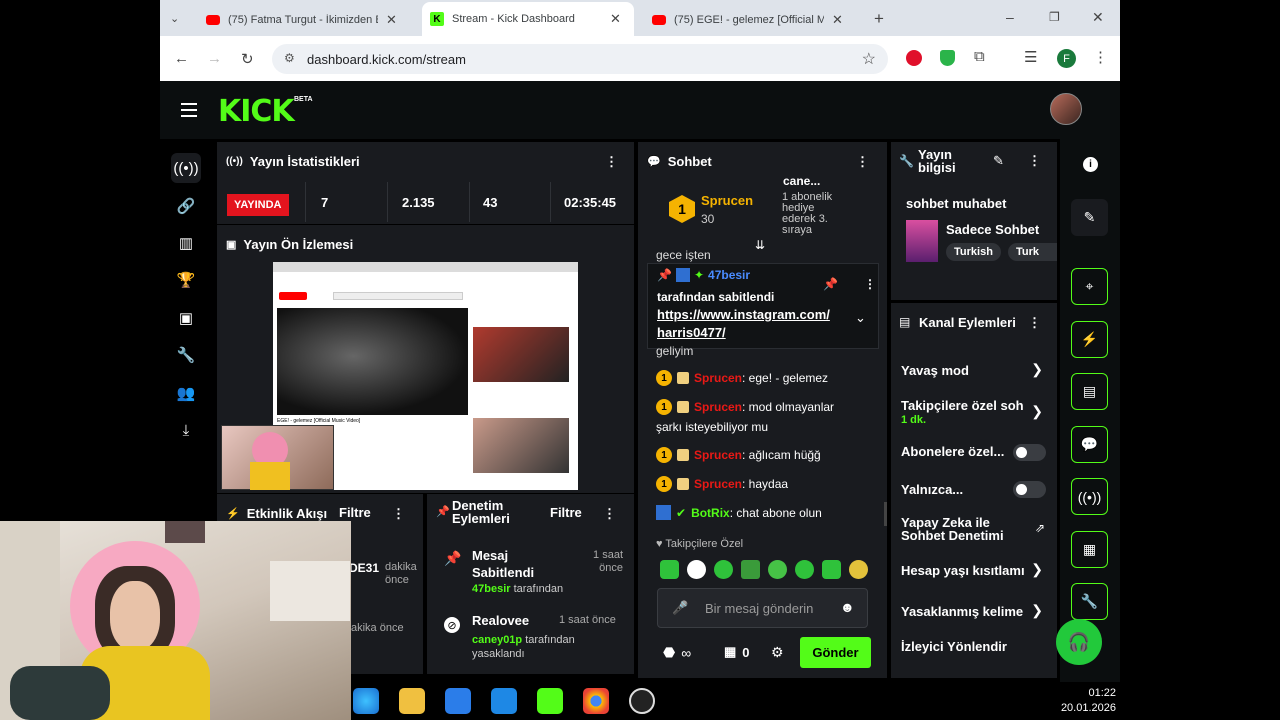 This screenshot has width=1280, height=720. What do you see at coordinates (186, 243) in the screenshot?
I see `analytics-icon: ▥` at bounding box center [186, 243].